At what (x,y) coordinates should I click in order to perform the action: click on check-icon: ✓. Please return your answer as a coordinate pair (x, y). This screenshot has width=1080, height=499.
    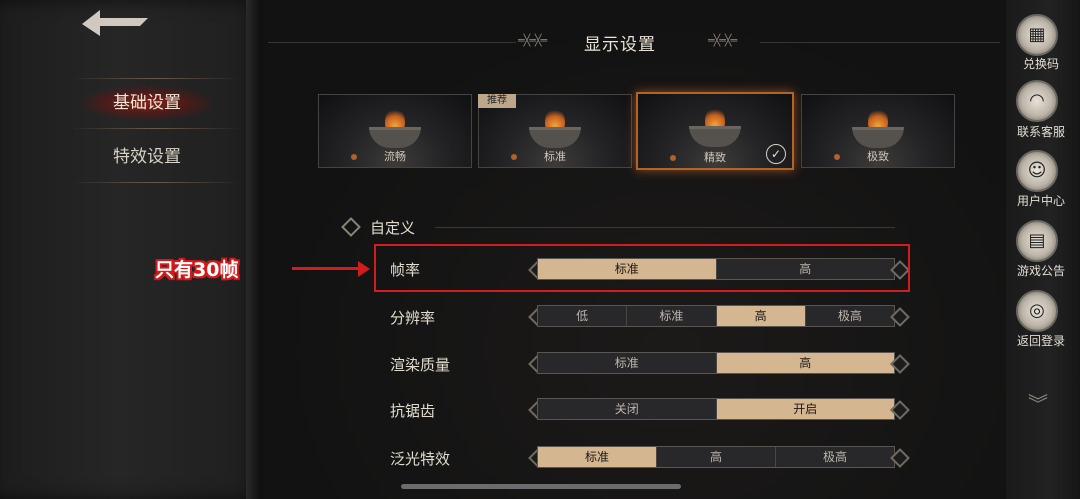
    Looking at the image, I should click on (776, 154).